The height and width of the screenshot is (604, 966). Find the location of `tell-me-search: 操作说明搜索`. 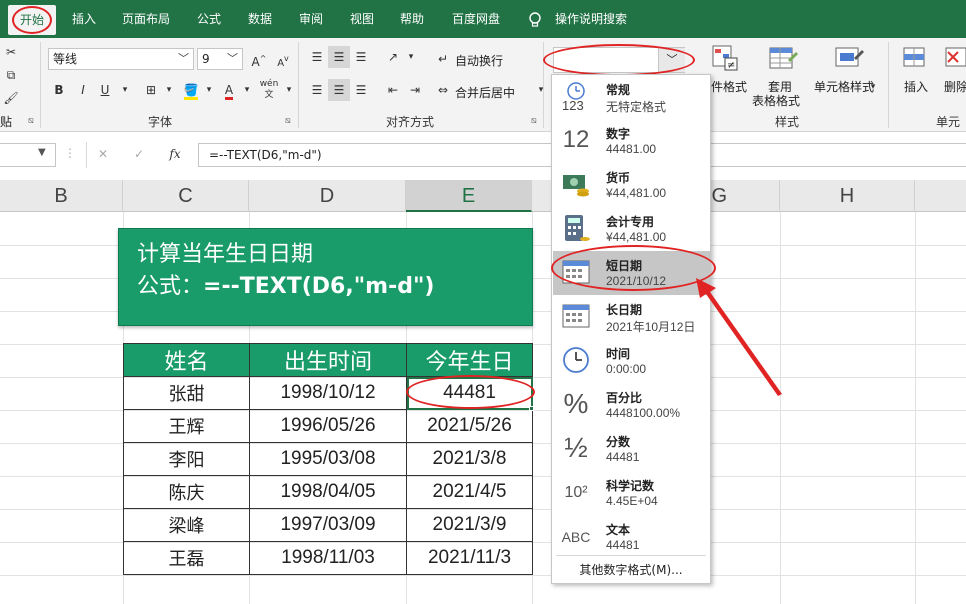

tell-me-search: 操作说明搜索 is located at coordinates (591, 19).